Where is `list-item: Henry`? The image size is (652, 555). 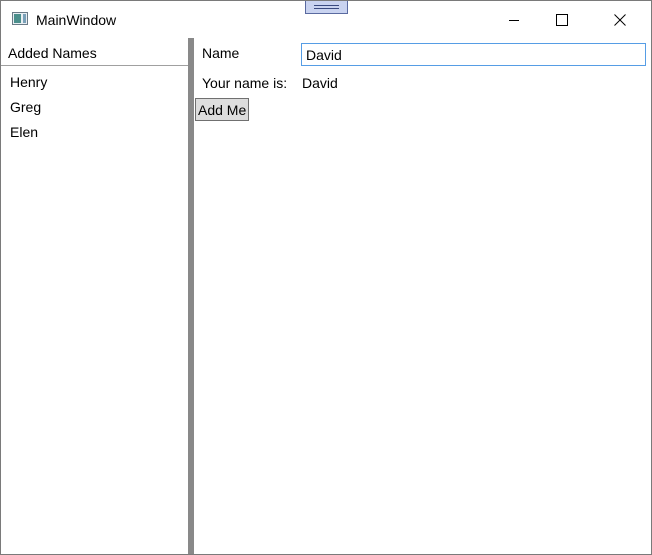 list-item: Henry is located at coordinates (94, 82).